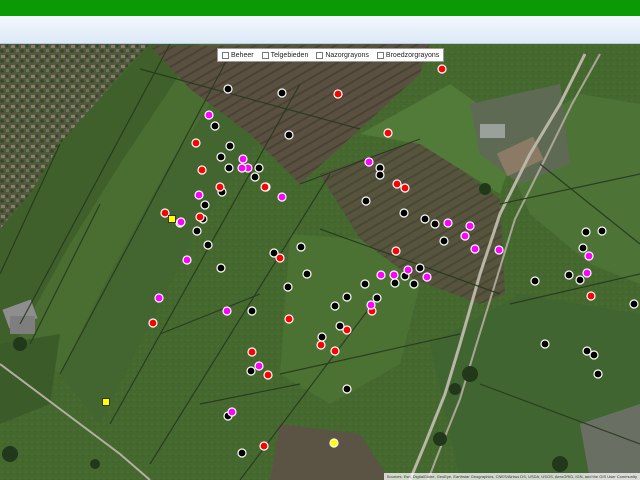 This screenshot has width=640, height=480. What do you see at coordinates (380, 55) in the screenshot?
I see `checkbox-broedzorgrayons` at bounding box center [380, 55].